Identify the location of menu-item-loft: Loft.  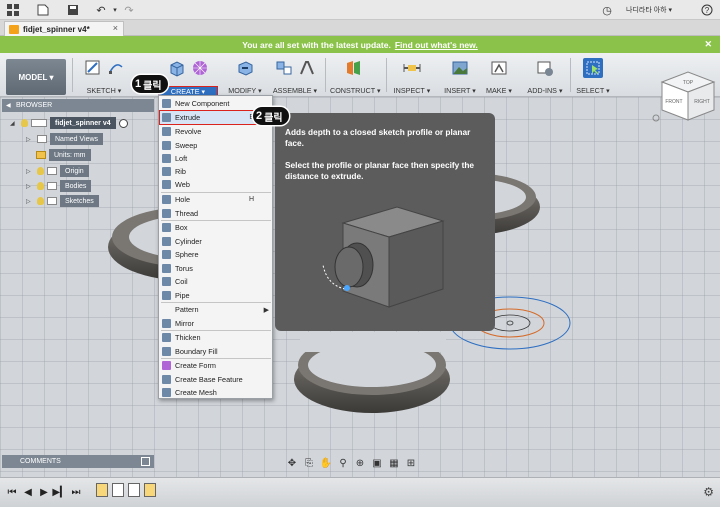
(216, 158).